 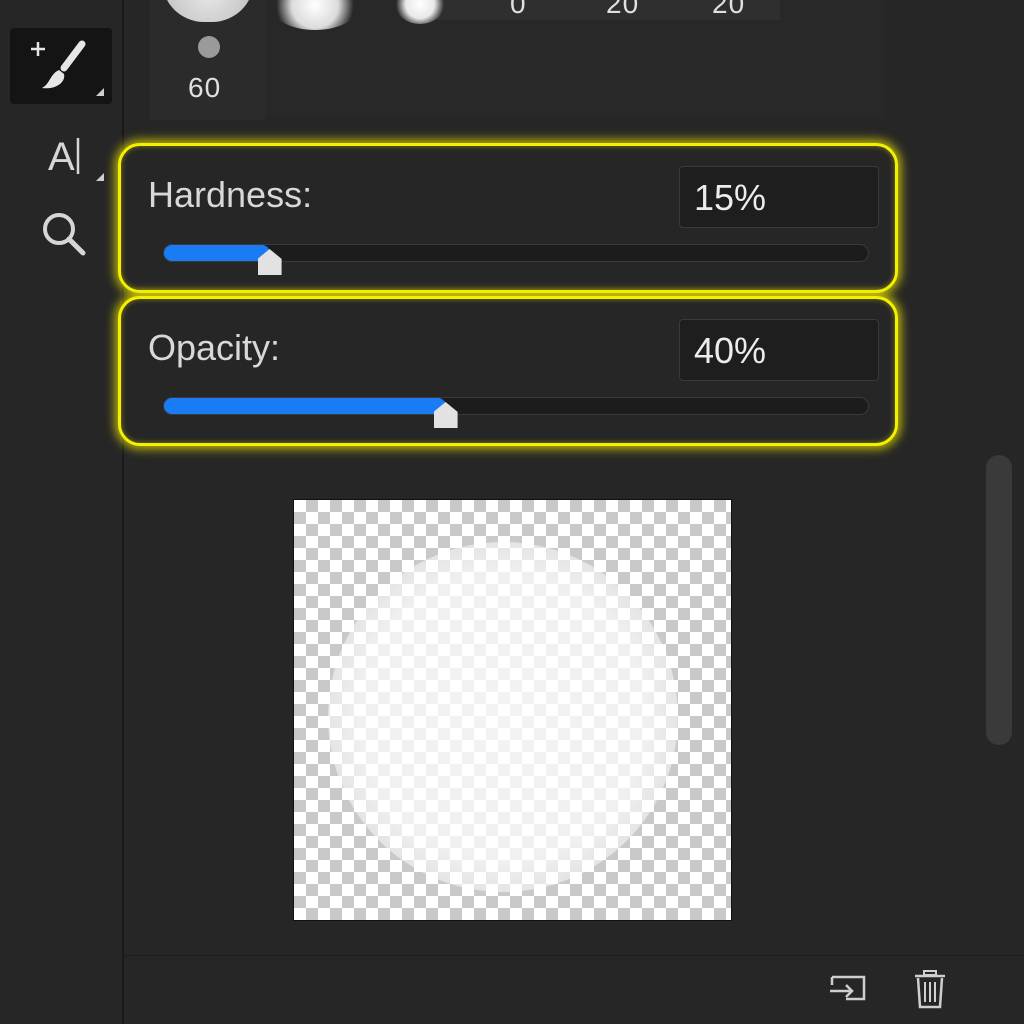 I want to click on brush-tip-hard-icon, so click(x=208, y=11).